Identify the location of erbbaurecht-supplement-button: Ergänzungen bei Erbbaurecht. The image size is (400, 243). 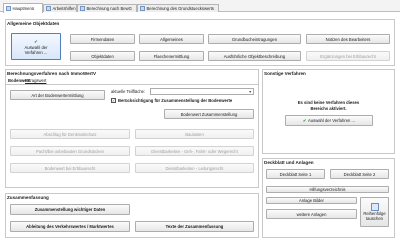
(348, 56).